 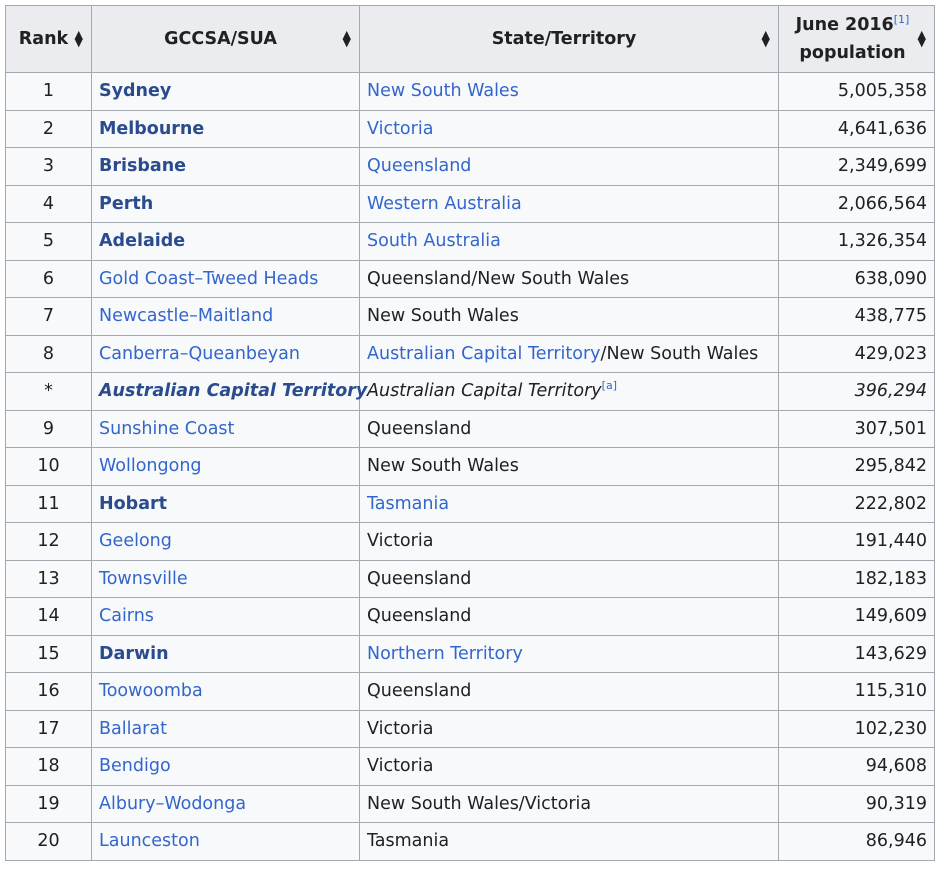 What do you see at coordinates (856, 803) in the screenshot?
I see `population-cell: 90,319` at bounding box center [856, 803].